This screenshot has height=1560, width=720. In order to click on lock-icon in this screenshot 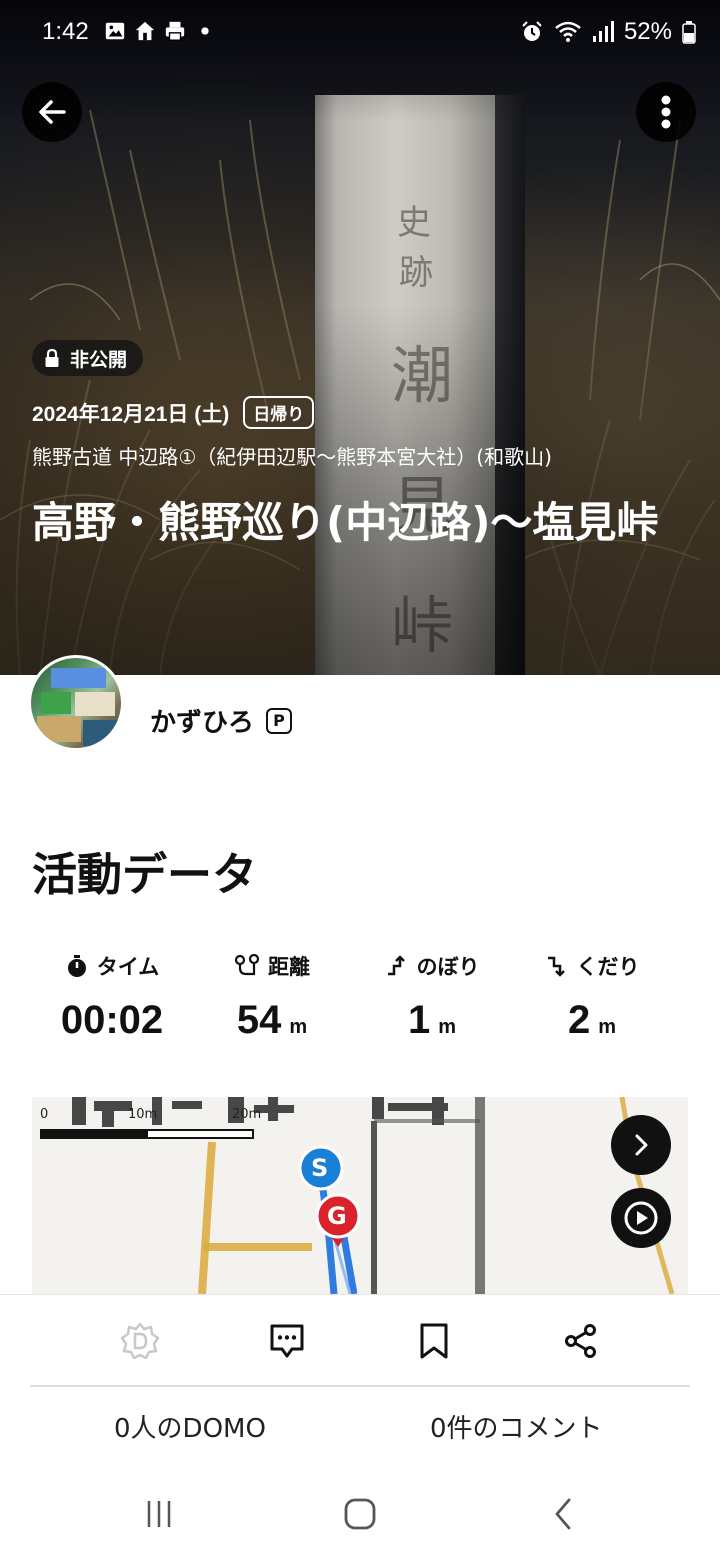, I will do `click(52, 357)`.